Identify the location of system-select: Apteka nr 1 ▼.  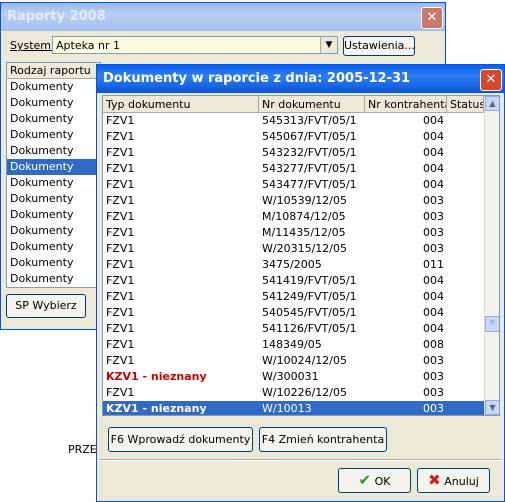
(195, 45).